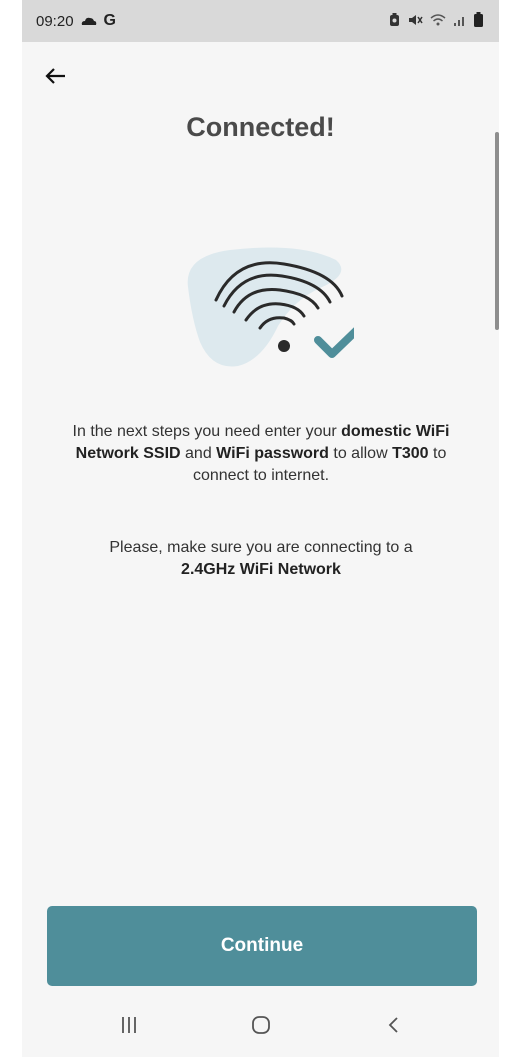  I want to click on status-time: 09:20, so click(55, 21).